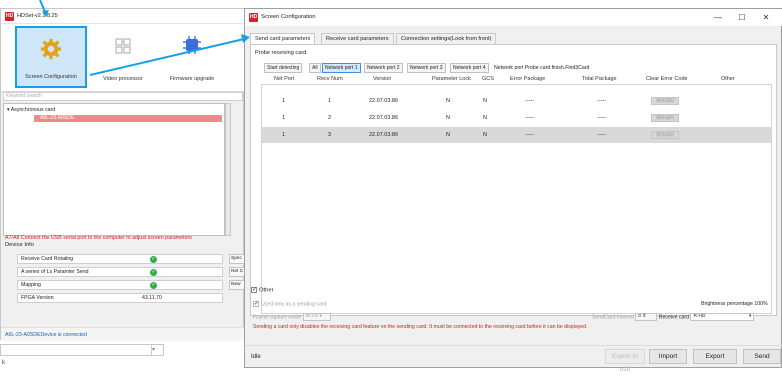 This screenshot has width=782, height=376. Describe the element at coordinates (668, 356) in the screenshot. I see `import-button: Import` at that location.